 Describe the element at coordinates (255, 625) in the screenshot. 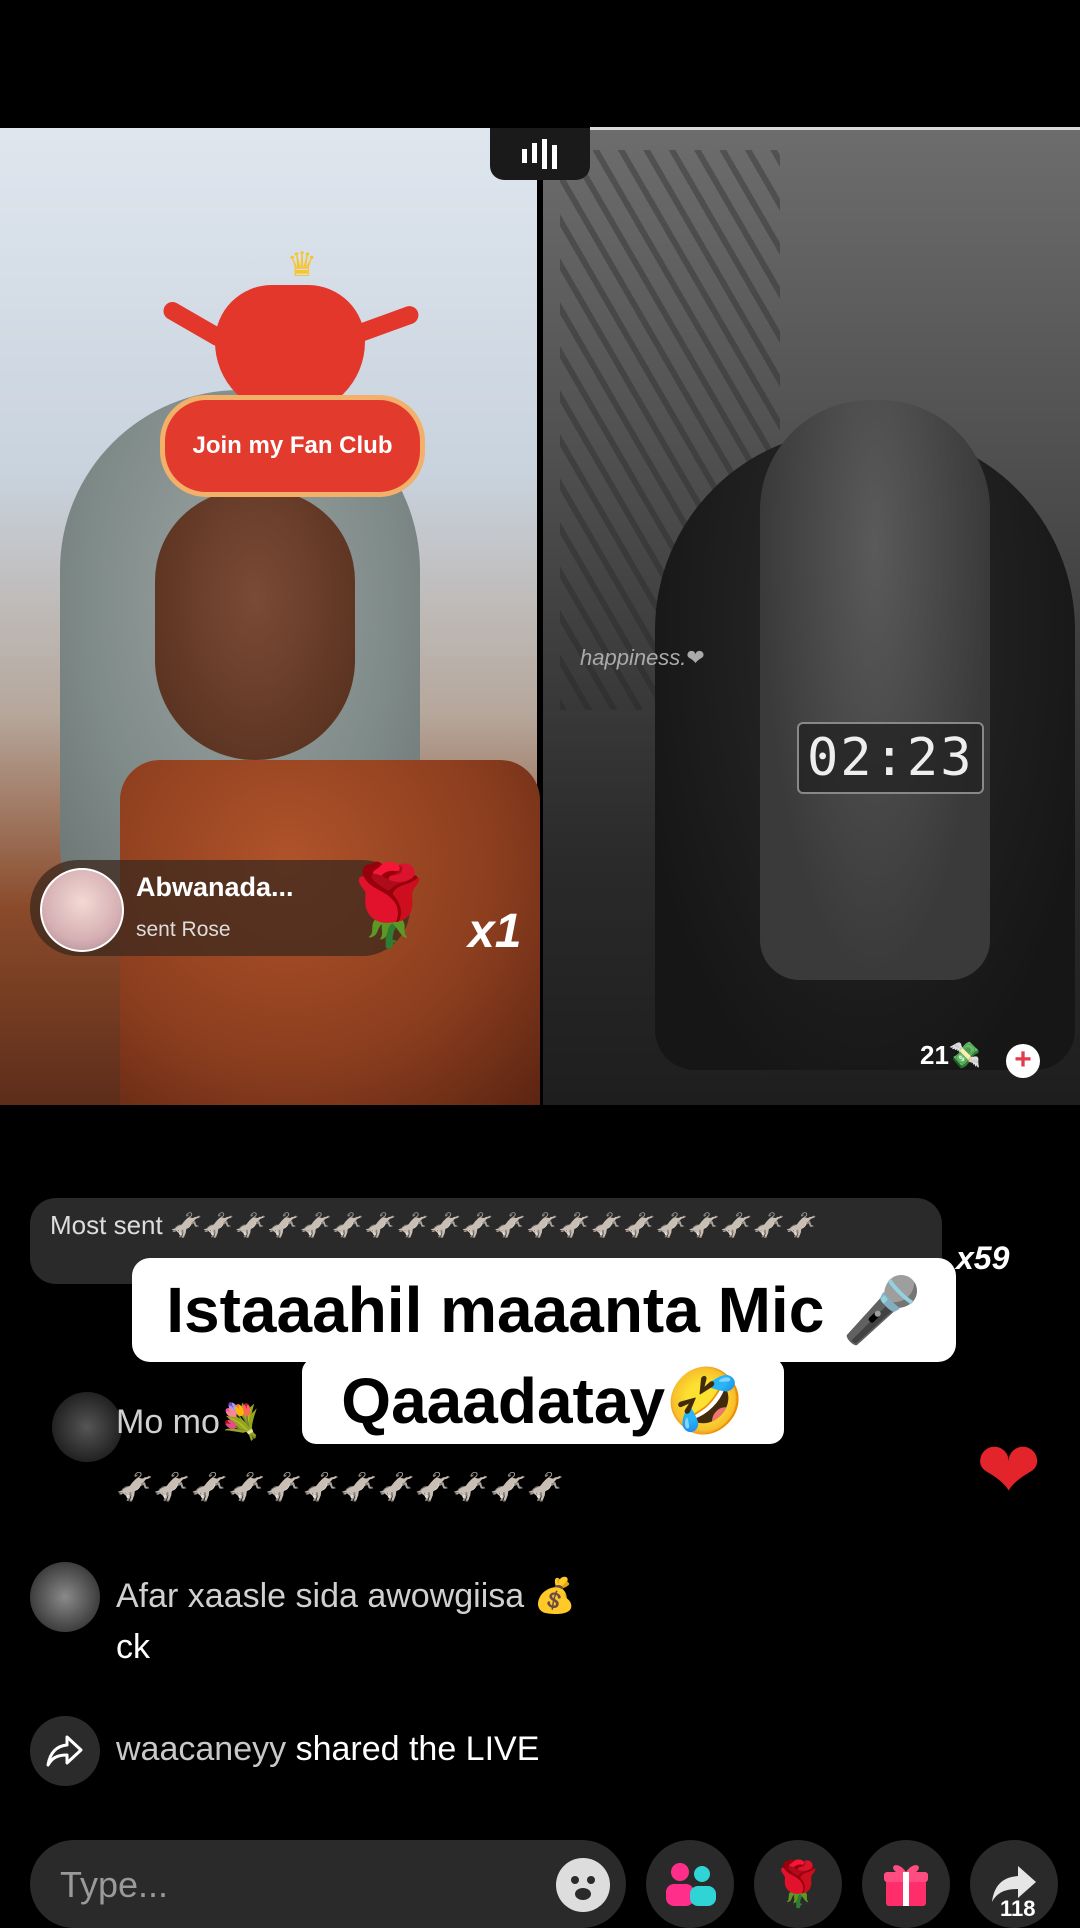

I see `host-face` at that location.